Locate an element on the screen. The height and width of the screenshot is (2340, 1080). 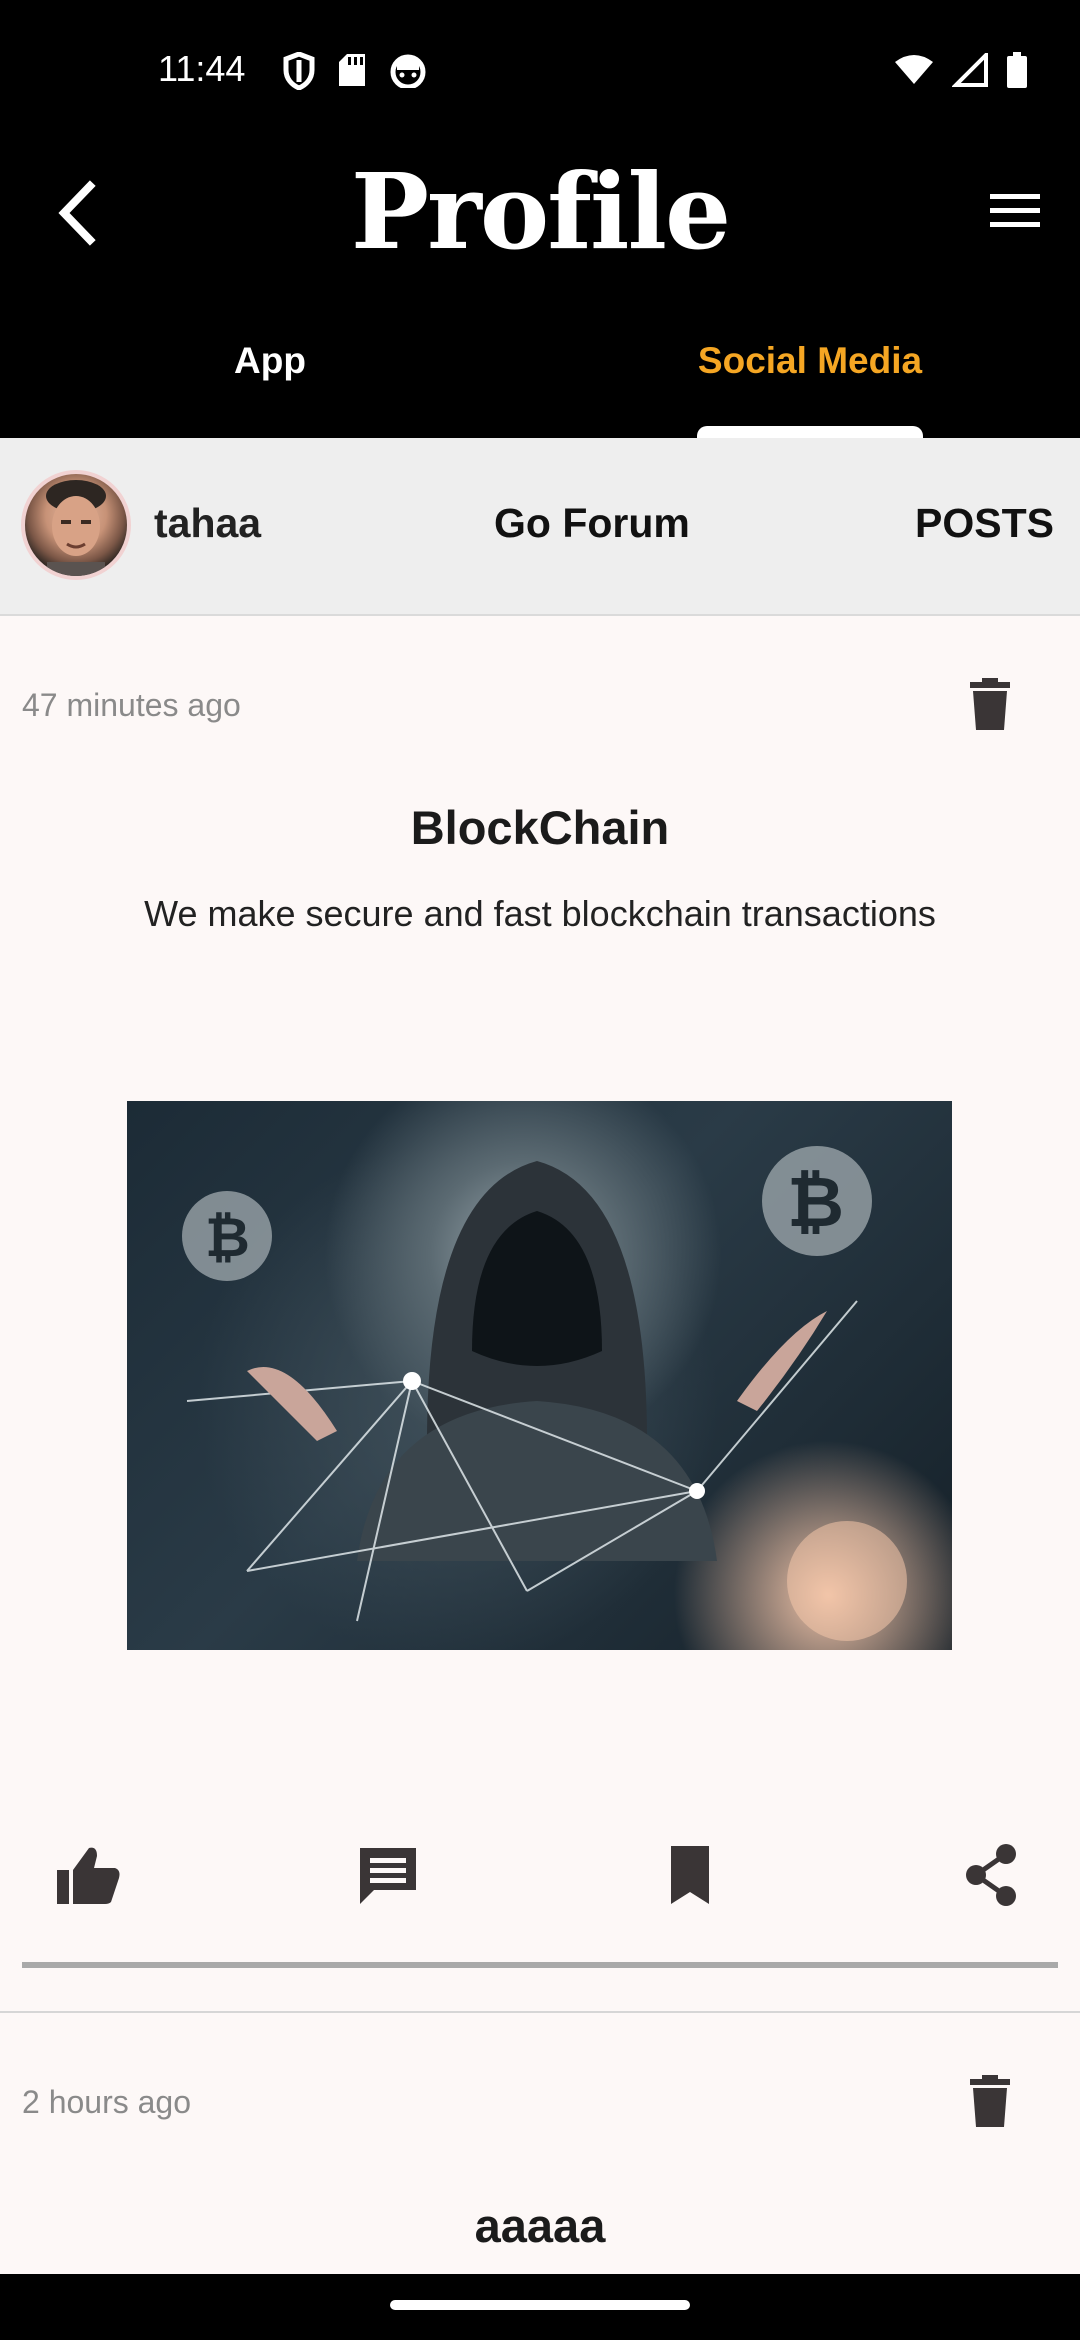
trash-icon is located at coordinates (990, 2101).